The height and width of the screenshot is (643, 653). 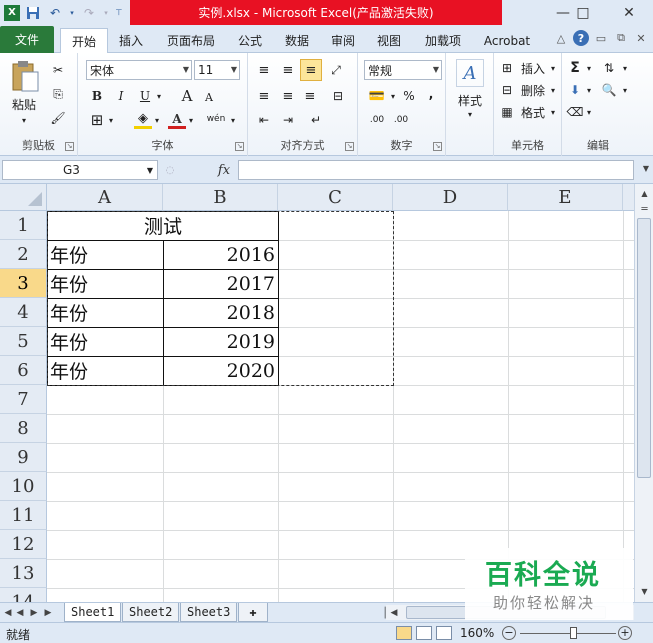 I want to click on delete-cells-icon: ⊟, so click(x=507, y=90).